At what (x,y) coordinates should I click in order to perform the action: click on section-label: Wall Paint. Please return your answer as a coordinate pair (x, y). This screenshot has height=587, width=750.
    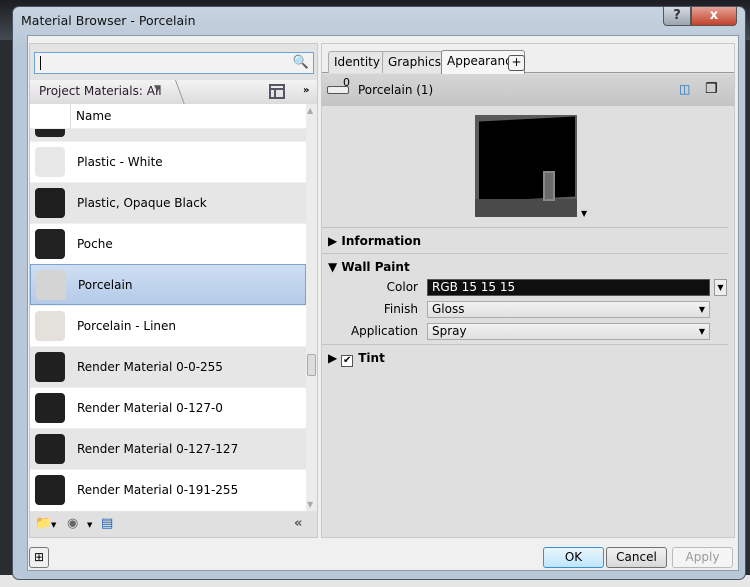
    Looking at the image, I should click on (375, 267).